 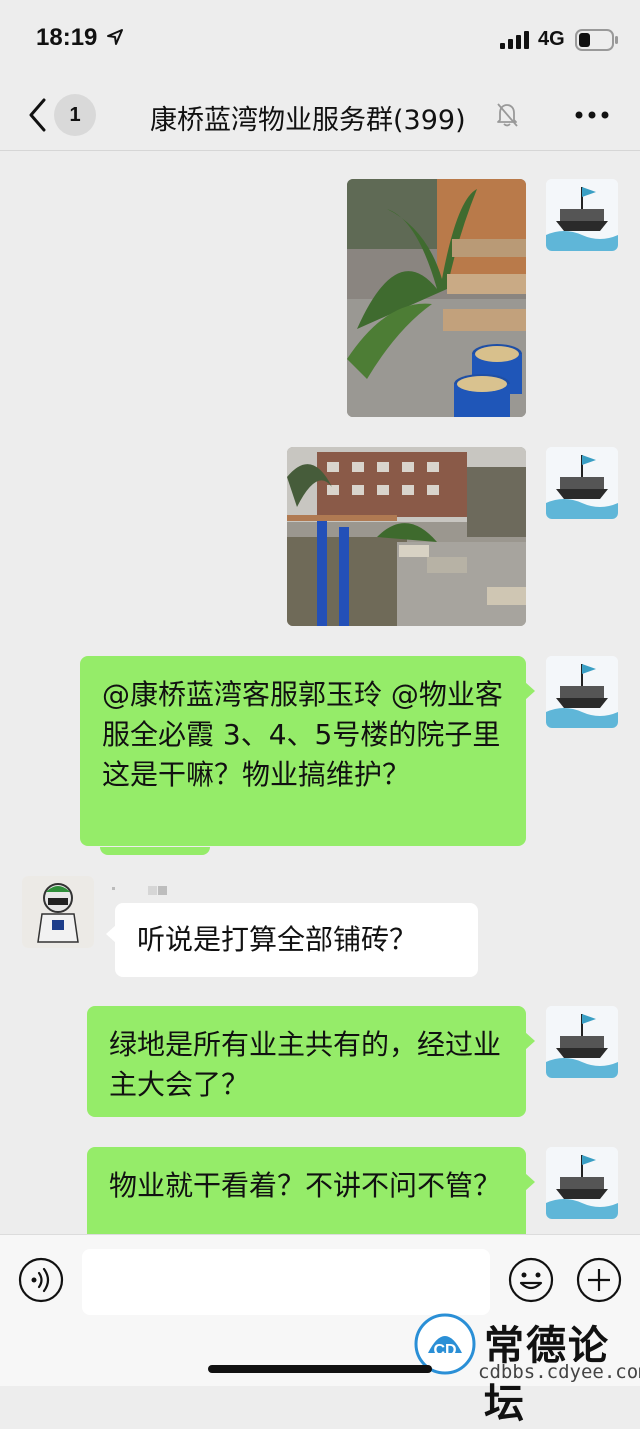 What do you see at coordinates (67, 37) in the screenshot?
I see `status-time: 18:19` at bounding box center [67, 37].